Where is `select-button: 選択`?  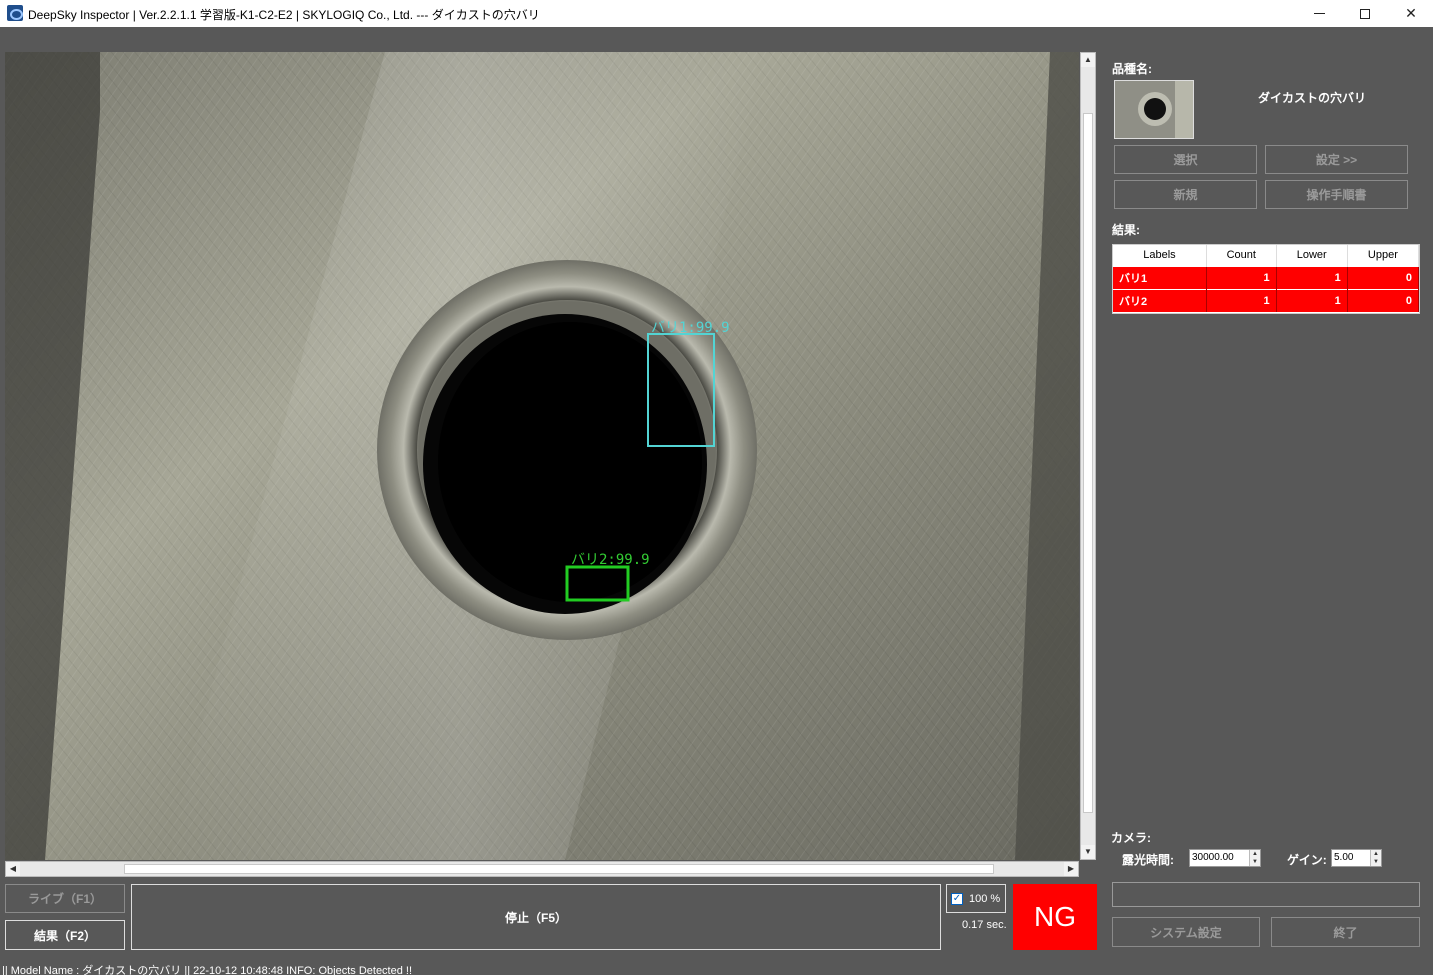
select-button: 選択 is located at coordinates (1185, 159).